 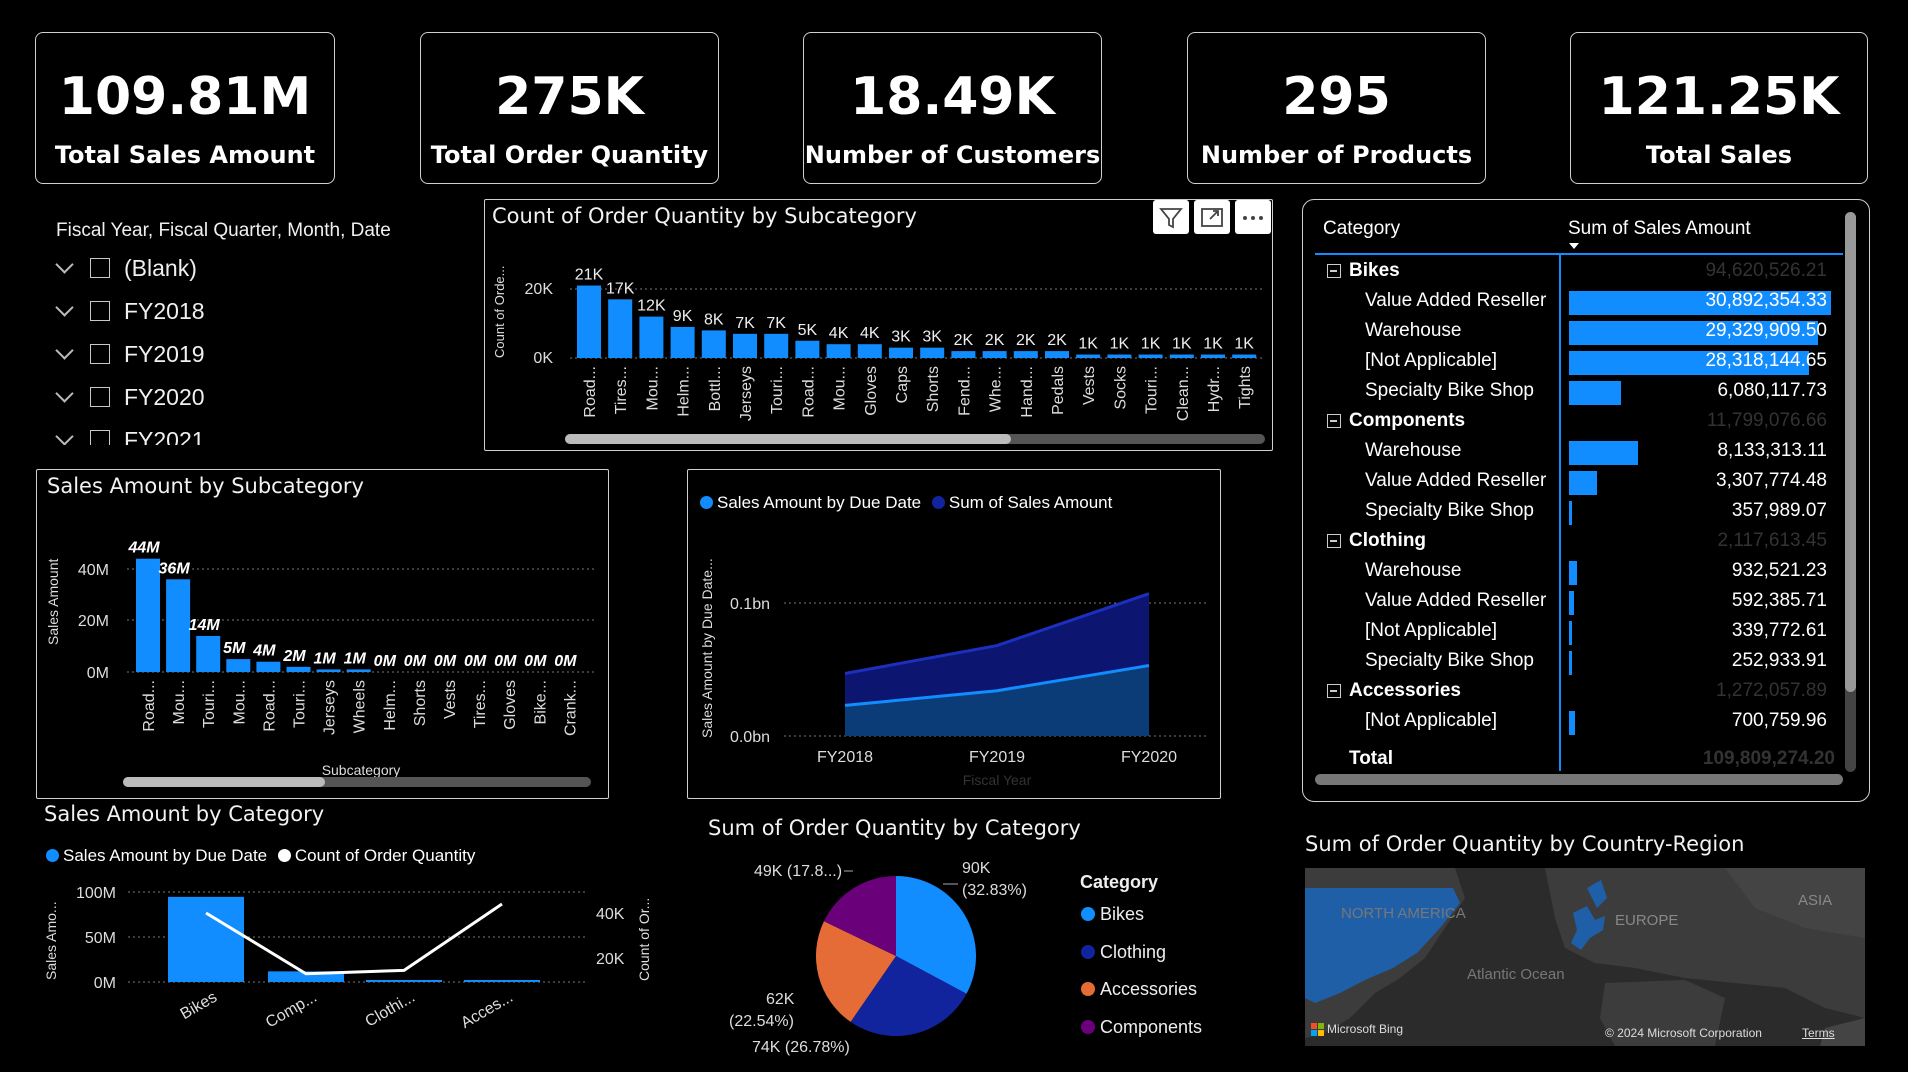 What do you see at coordinates (933, 389) in the screenshot?
I see `x-tick-label: Shorts` at bounding box center [933, 389].